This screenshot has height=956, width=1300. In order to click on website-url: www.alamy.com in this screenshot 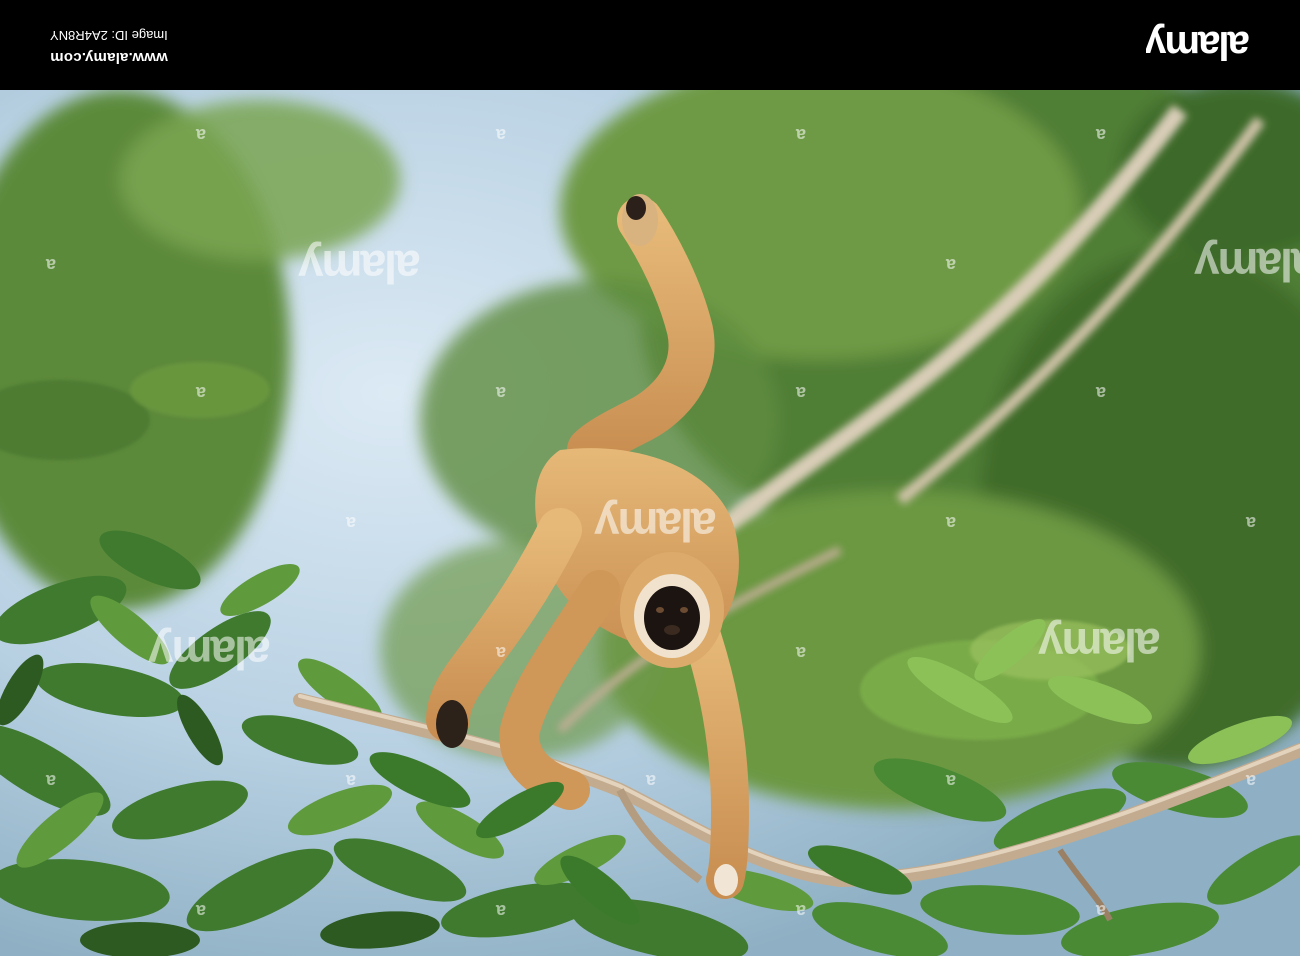, I will do `click(109, 57)`.